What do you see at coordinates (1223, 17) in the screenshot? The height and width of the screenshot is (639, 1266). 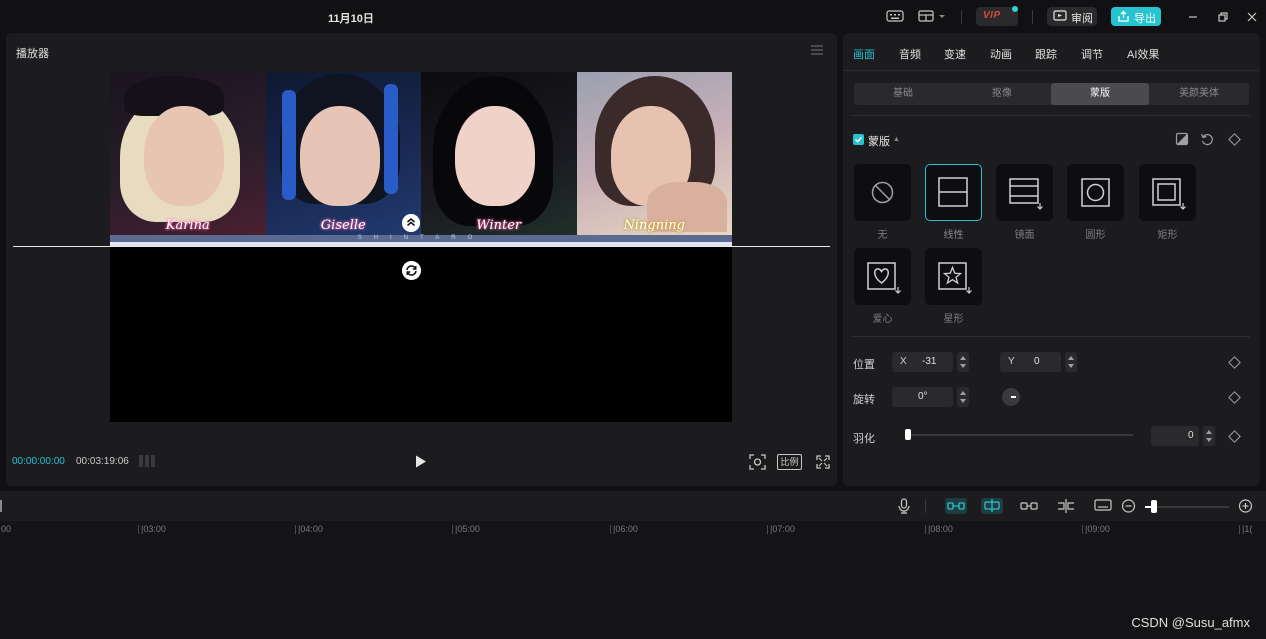 I see `restore-icon` at bounding box center [1223, 17].